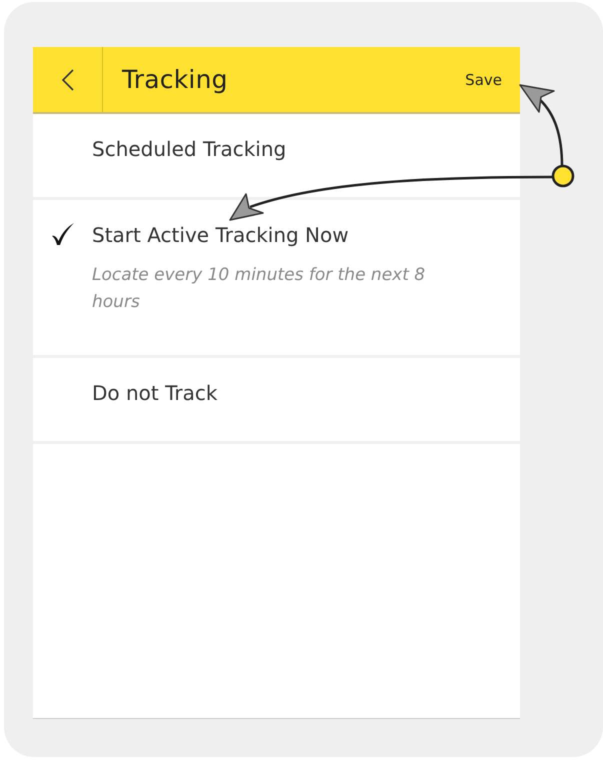  Describe the element at coordinates (483, 79) in the screenshot. I see `save-button: Save` at that location.